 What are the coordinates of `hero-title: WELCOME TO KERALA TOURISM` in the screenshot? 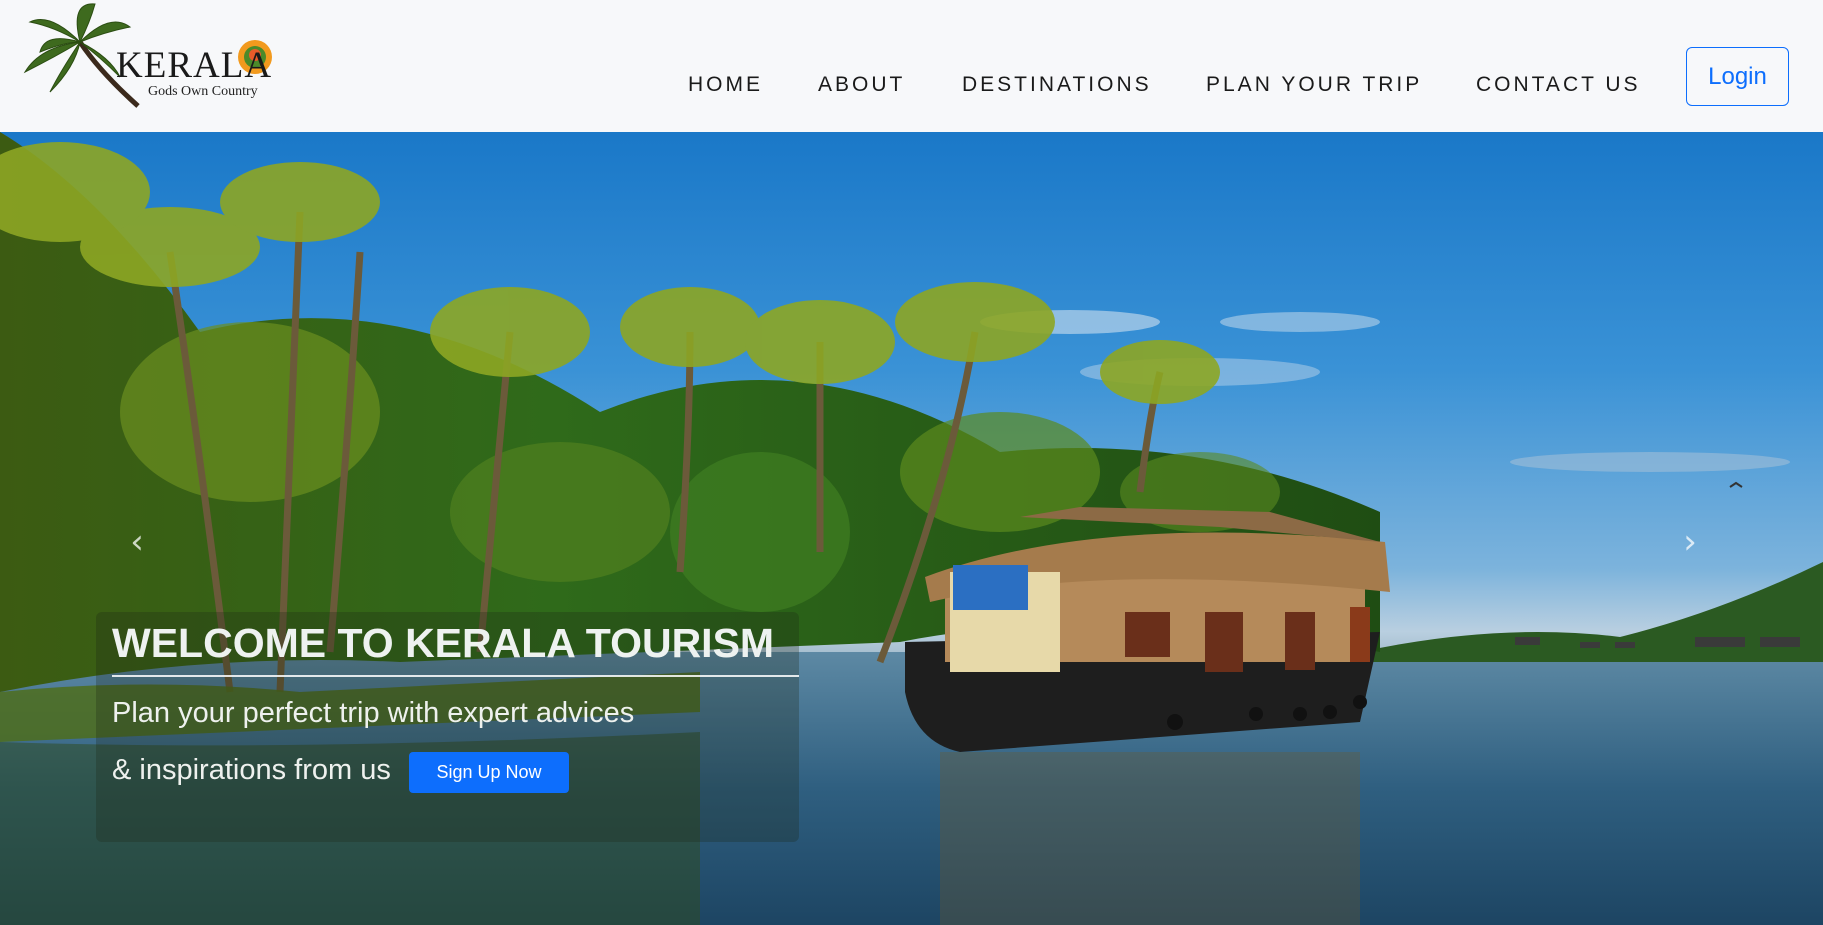 It's located at (443, 643).